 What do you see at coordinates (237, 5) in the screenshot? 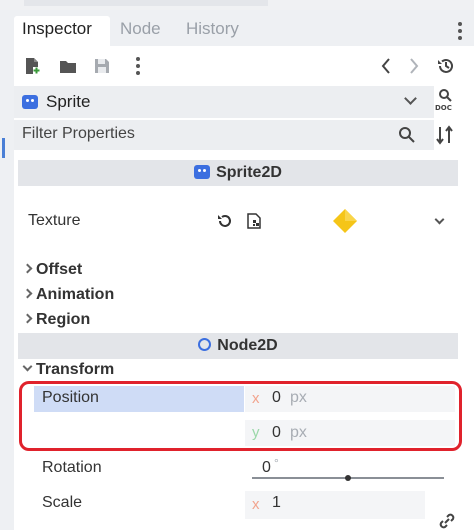
I see `top-edge` at bounding box center [237, 5].